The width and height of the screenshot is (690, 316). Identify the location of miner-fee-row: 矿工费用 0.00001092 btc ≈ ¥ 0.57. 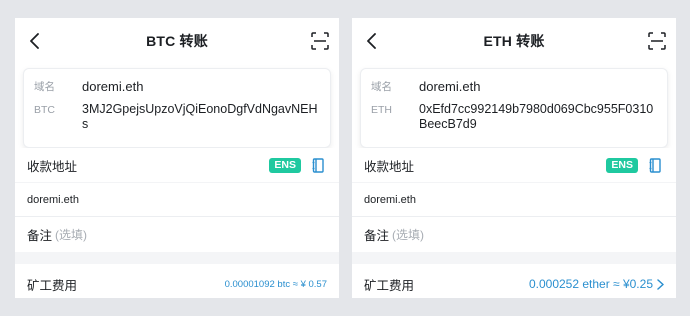
(177, 281).